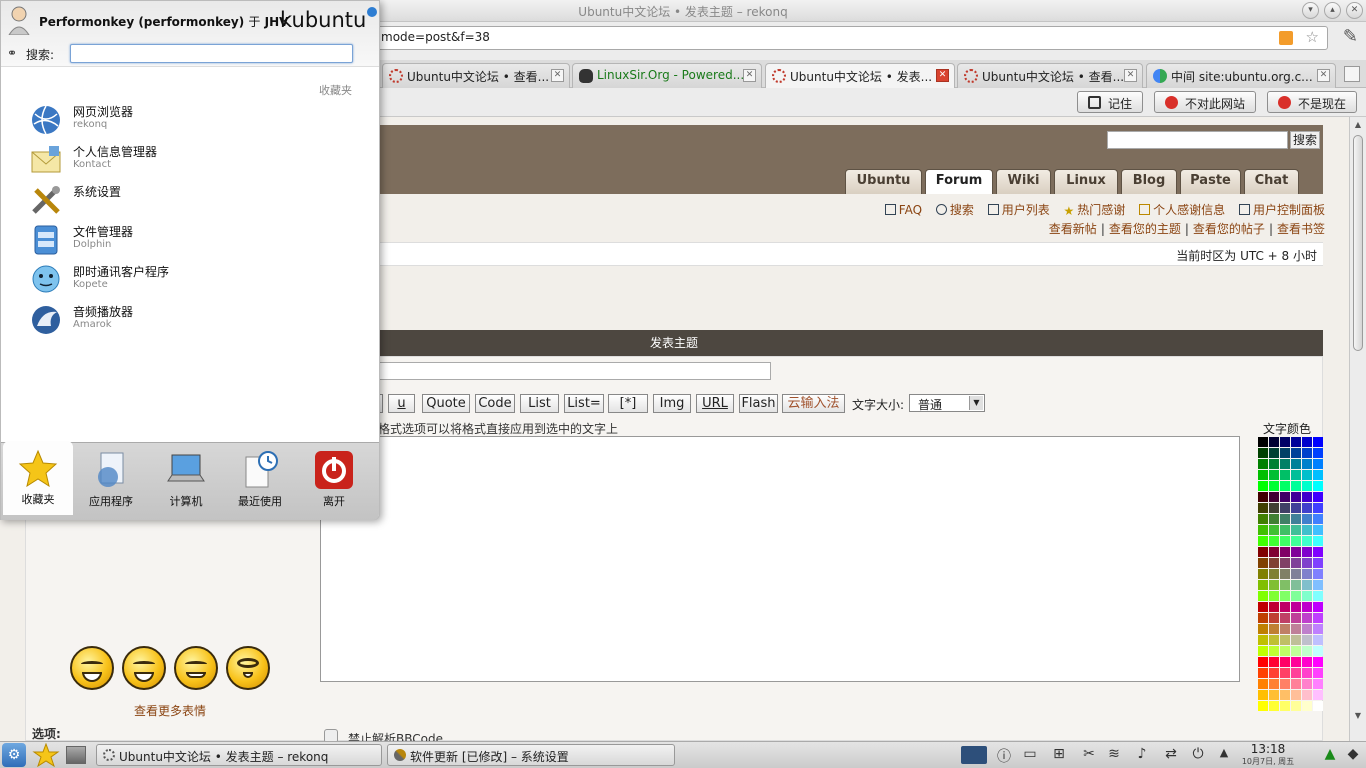 The width and height of the screenshot is (1366, 768). I want to click on forum-search-button: 搜索, so click(1305, 140).